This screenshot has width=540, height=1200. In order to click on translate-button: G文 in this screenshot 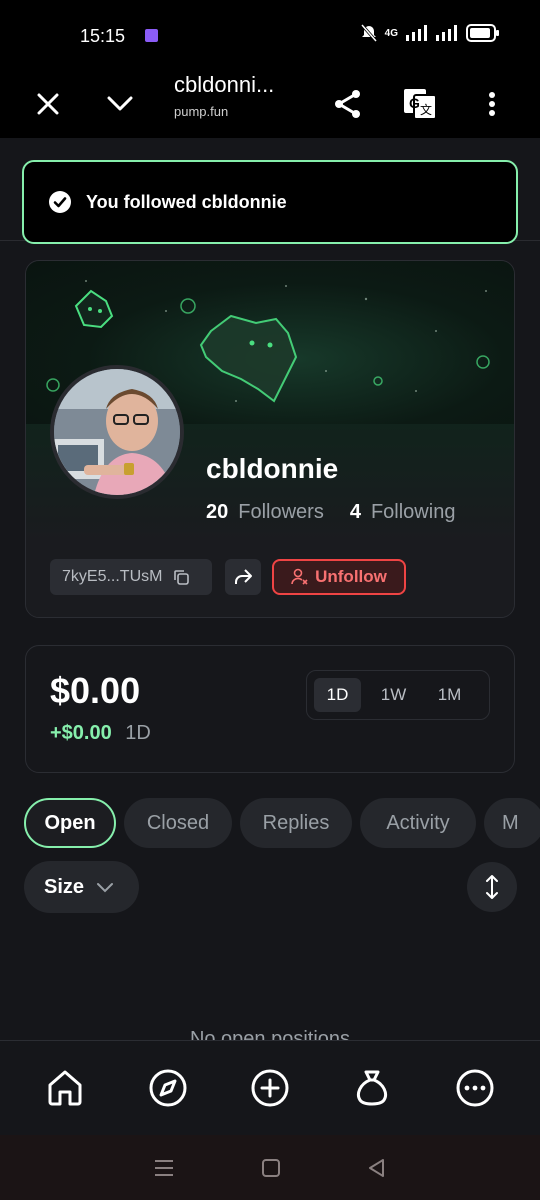, I will do `click(420, 104)`.